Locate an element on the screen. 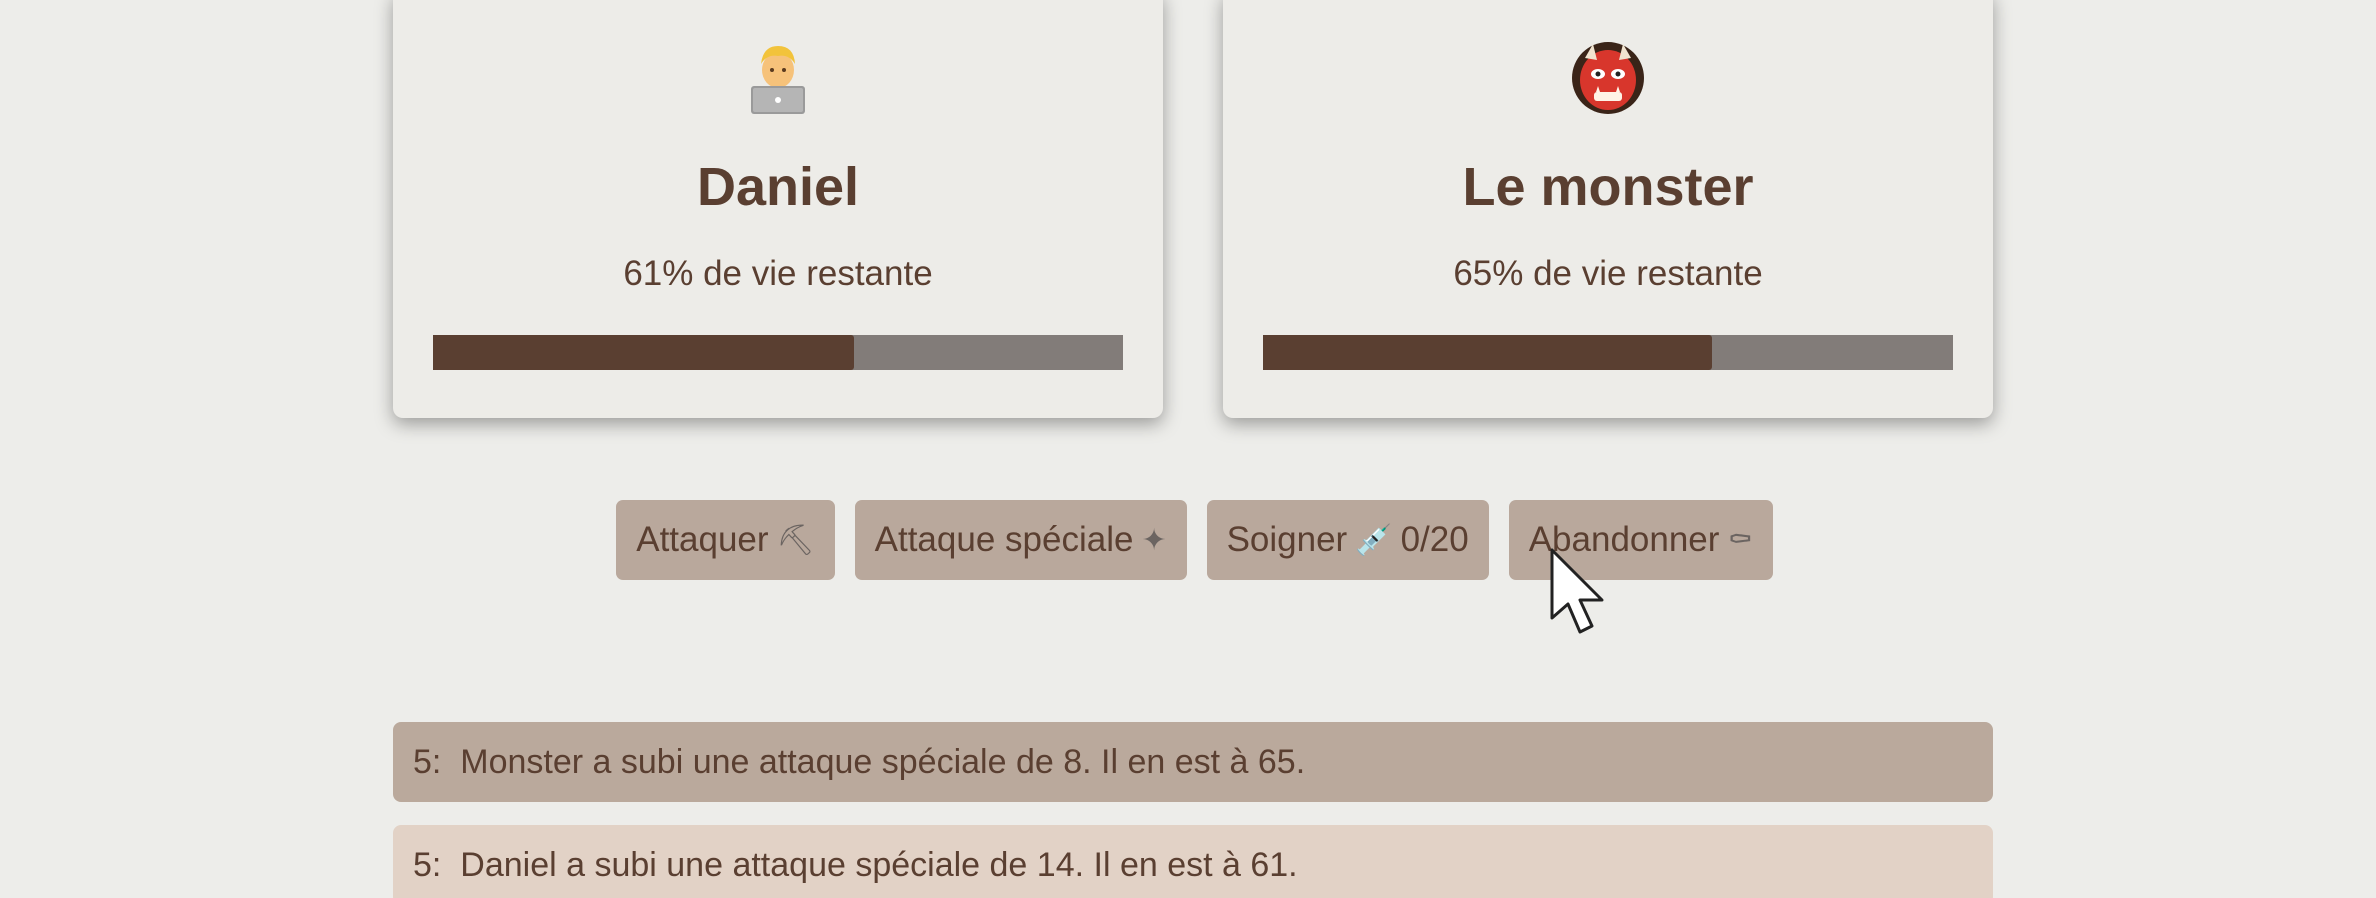  monster-health-bar is located at coordinates (1608, 352).